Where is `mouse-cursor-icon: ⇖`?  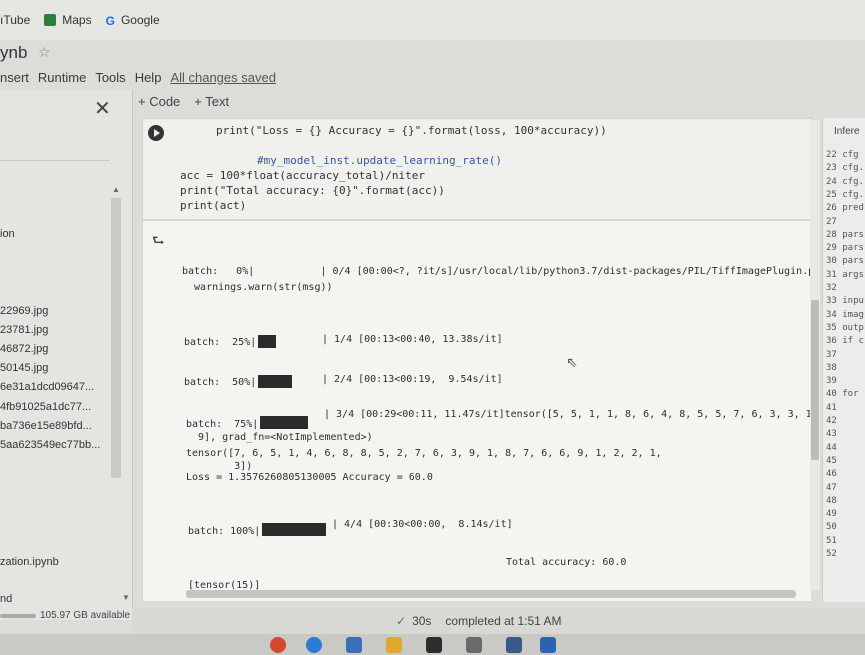 mouse-cursor-icon: ⇖ is located at coordinates (572, 362).